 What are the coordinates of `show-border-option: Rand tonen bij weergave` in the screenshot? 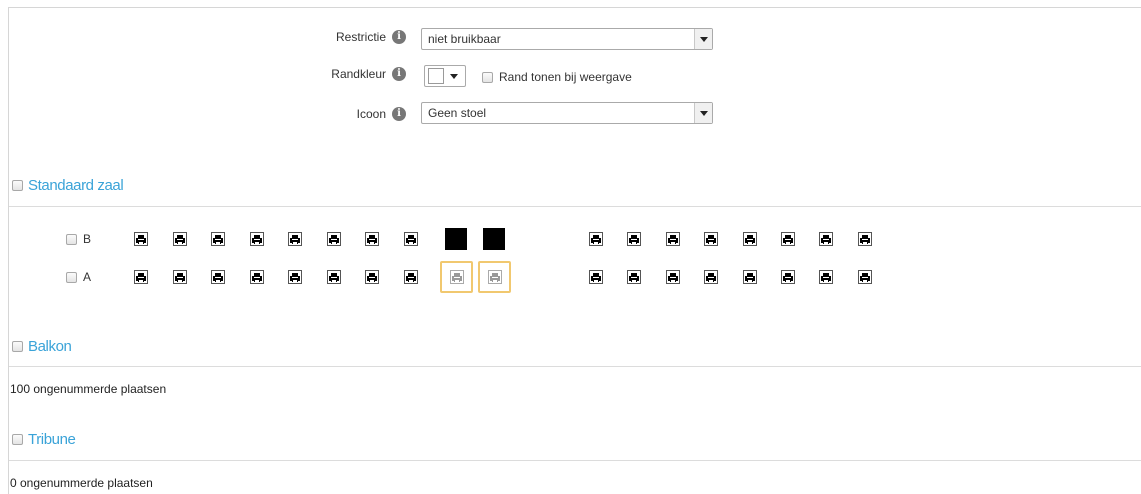 It's located at (557, 77).